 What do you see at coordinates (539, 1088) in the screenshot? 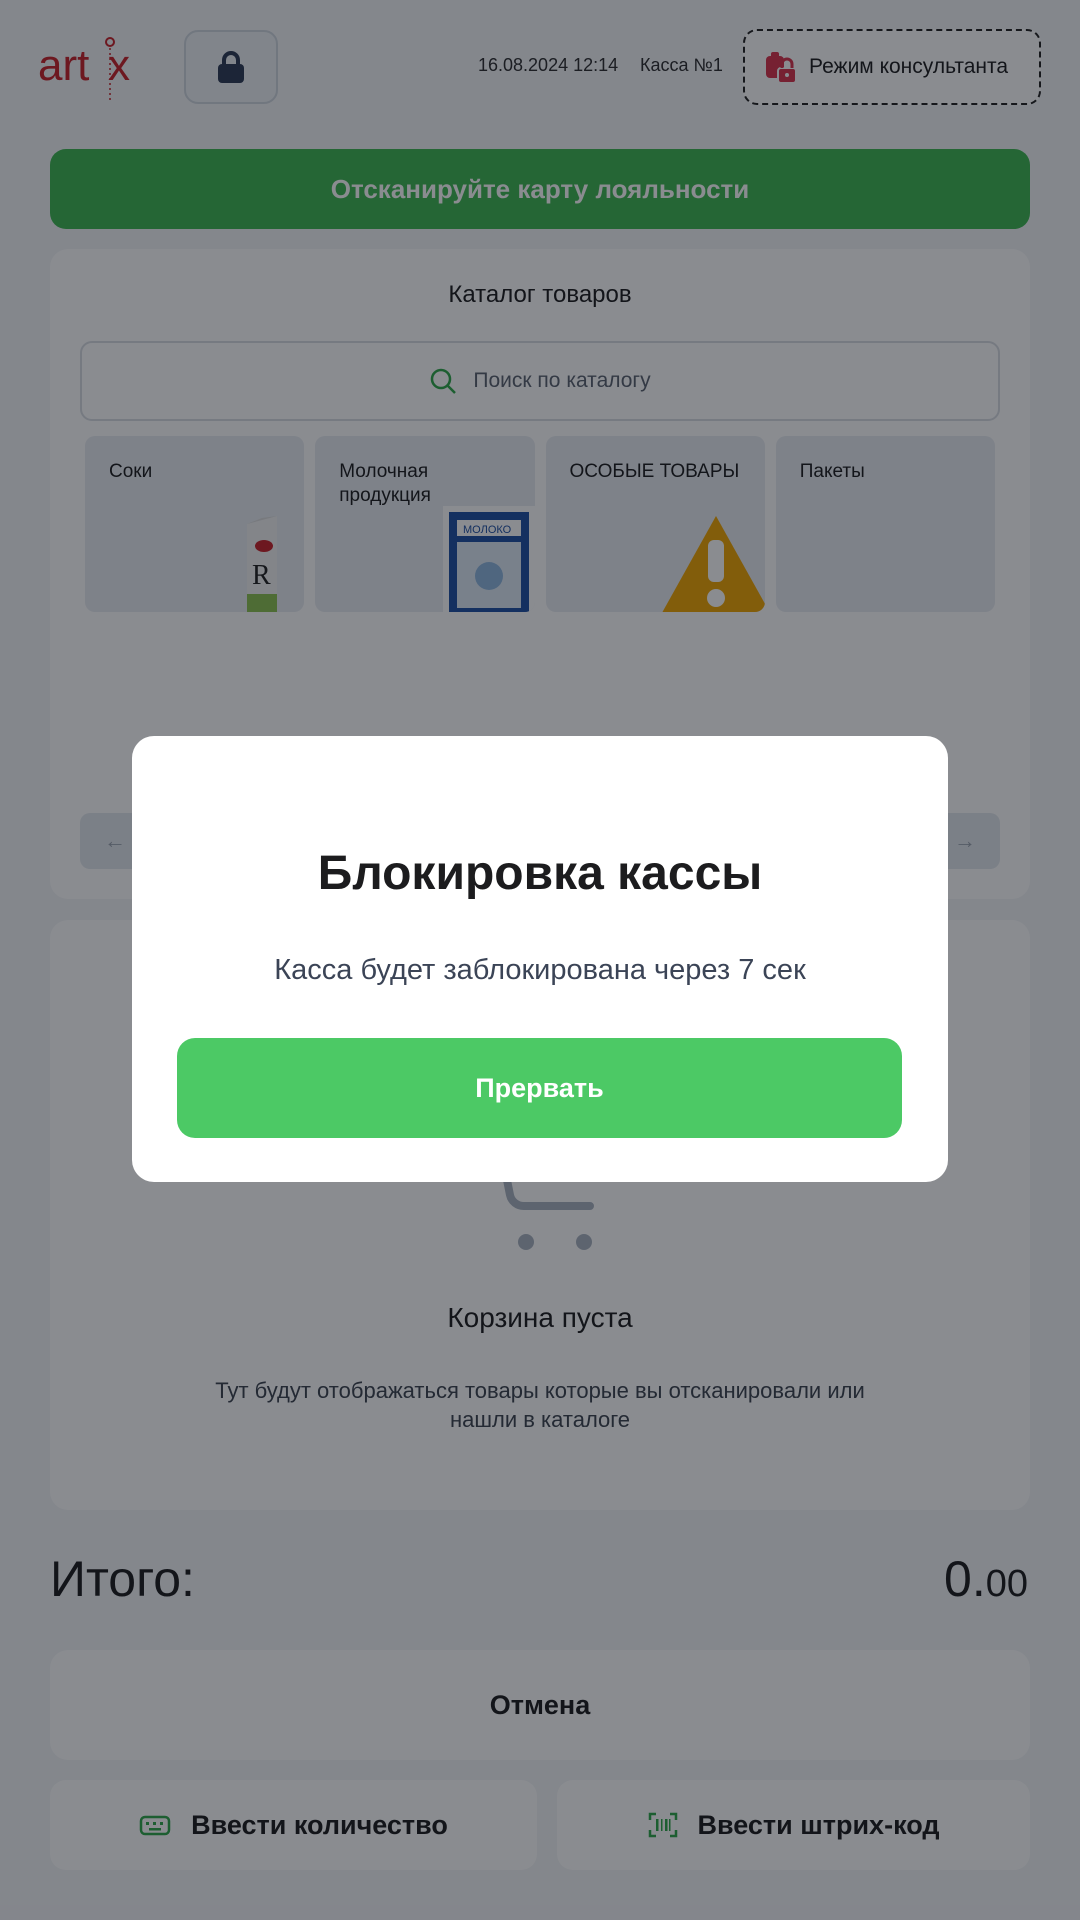
I see `abort-button: Прервать` at bounding box center [539, 1088].